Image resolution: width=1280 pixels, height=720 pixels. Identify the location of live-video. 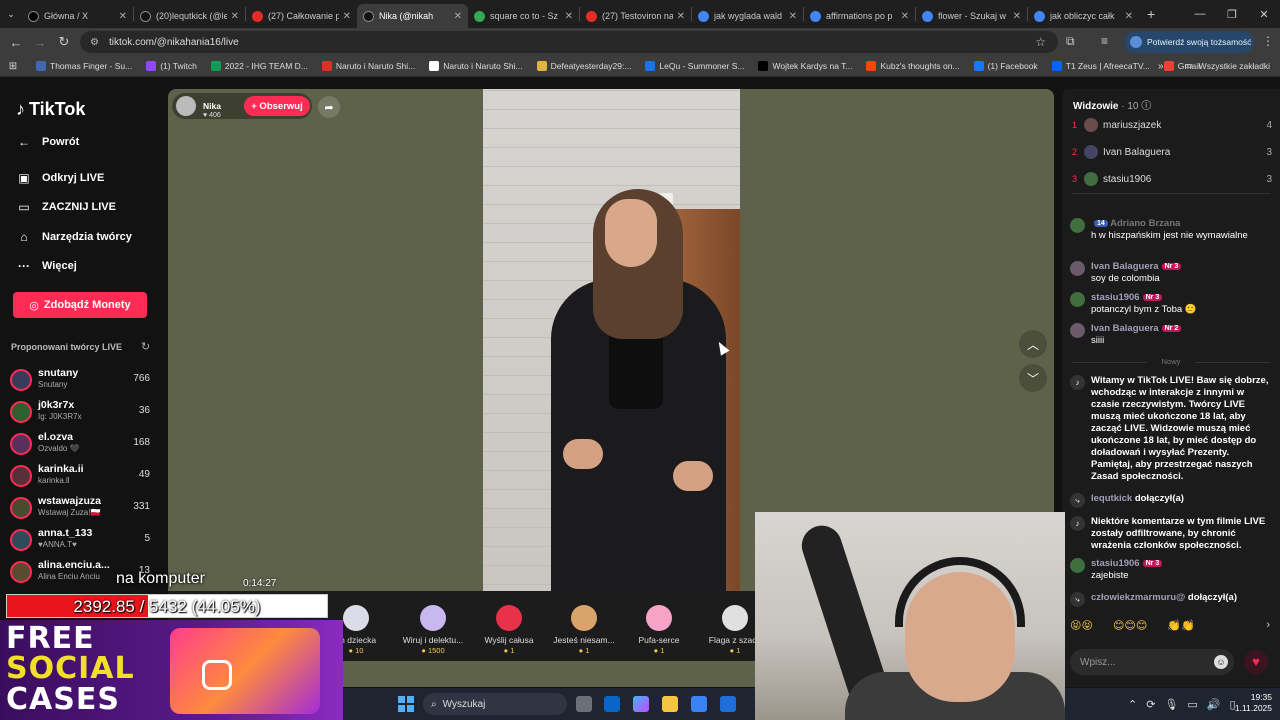
(611, 346).